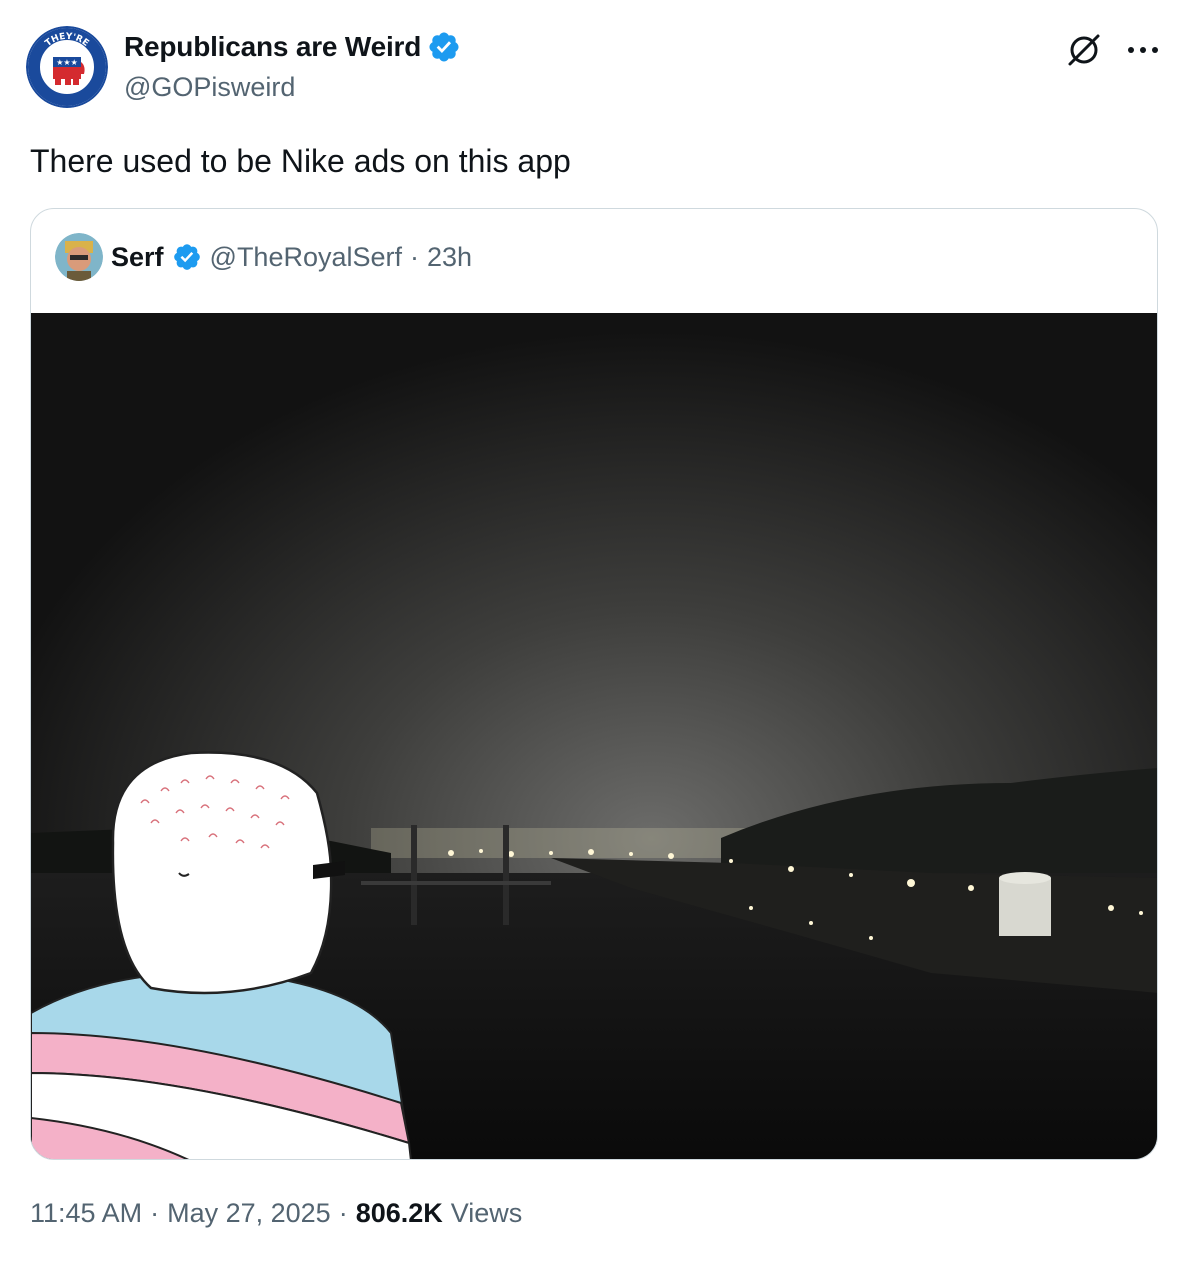  Describe the element at coordinates (292, 66) in the screenshot. I see `author-block: Republicans are Weird @GOPisweird` at that location.